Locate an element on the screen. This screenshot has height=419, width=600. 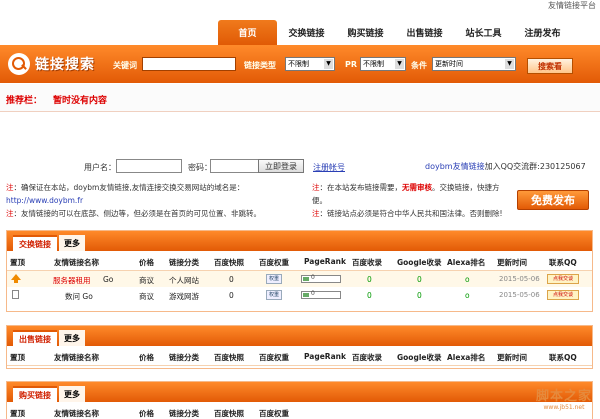
buy-panel: 购买链接 更多 置顶 友情链接名称 价格 链接分类 百度快照 百度权重 is located at coordinates (299, 400).